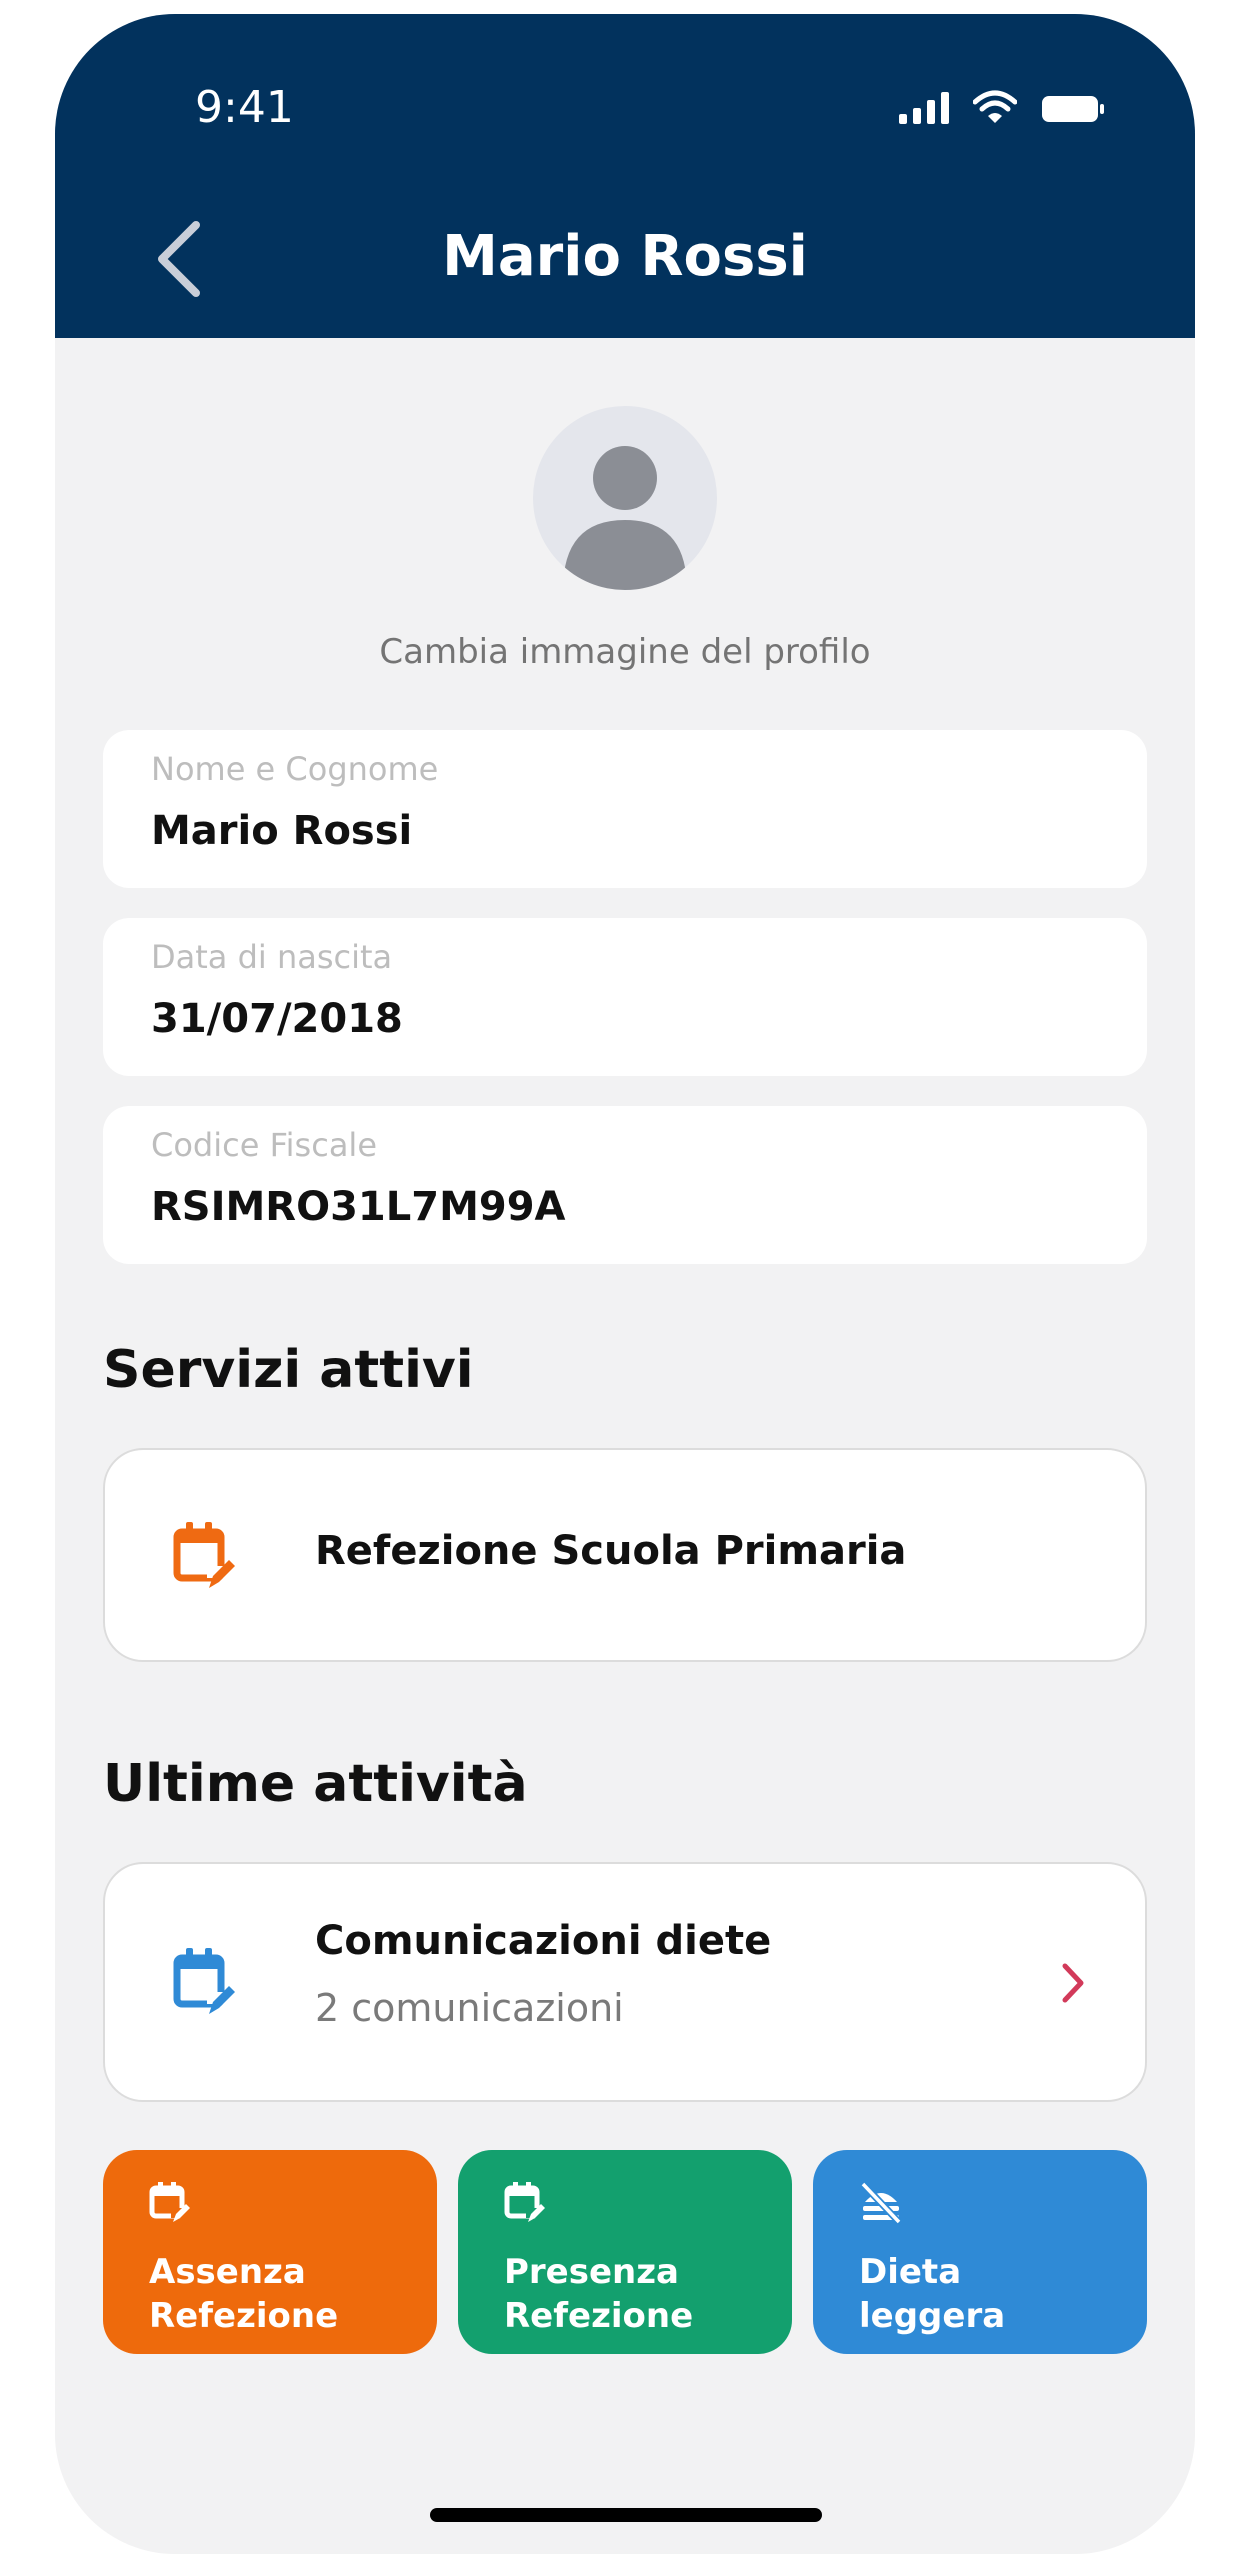 The width and height of the screenshot is (1250, 2569). What do you see at coordinates (244, 2294) in the screenshot?
I see `tile-label: Assenza Refezione` at bounding box center [244, 2294].